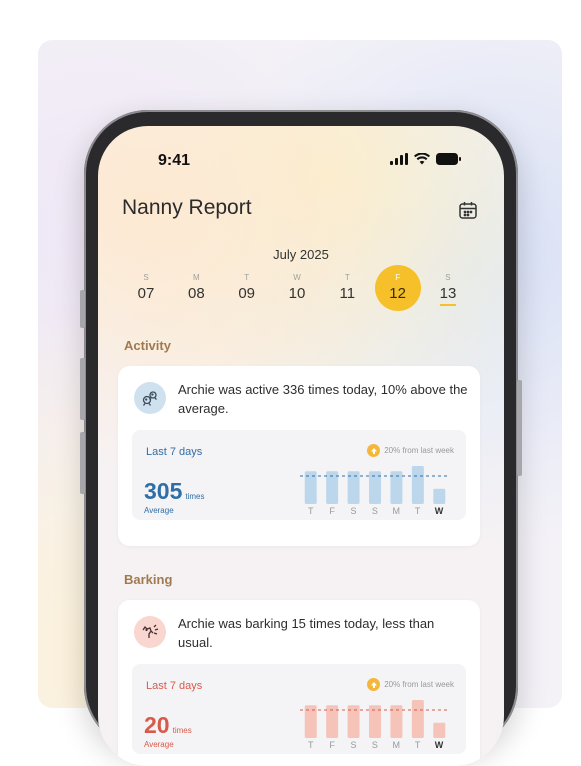 The image size is (581, 766). What do you see at coordinates (174, 160) in the screenshot?
I see `status-time: 9:41` at bounding box center [174, 160].